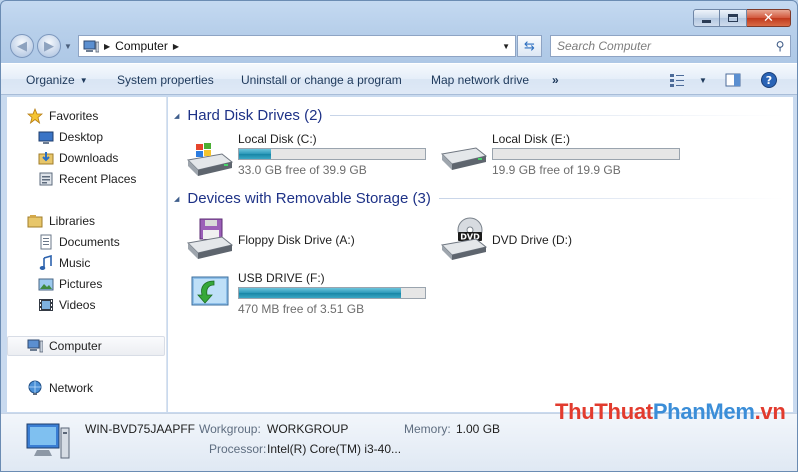 This screenshot has height=472, width=798. I want to click on watermark-part3: PhanMem, so click(703, 411).